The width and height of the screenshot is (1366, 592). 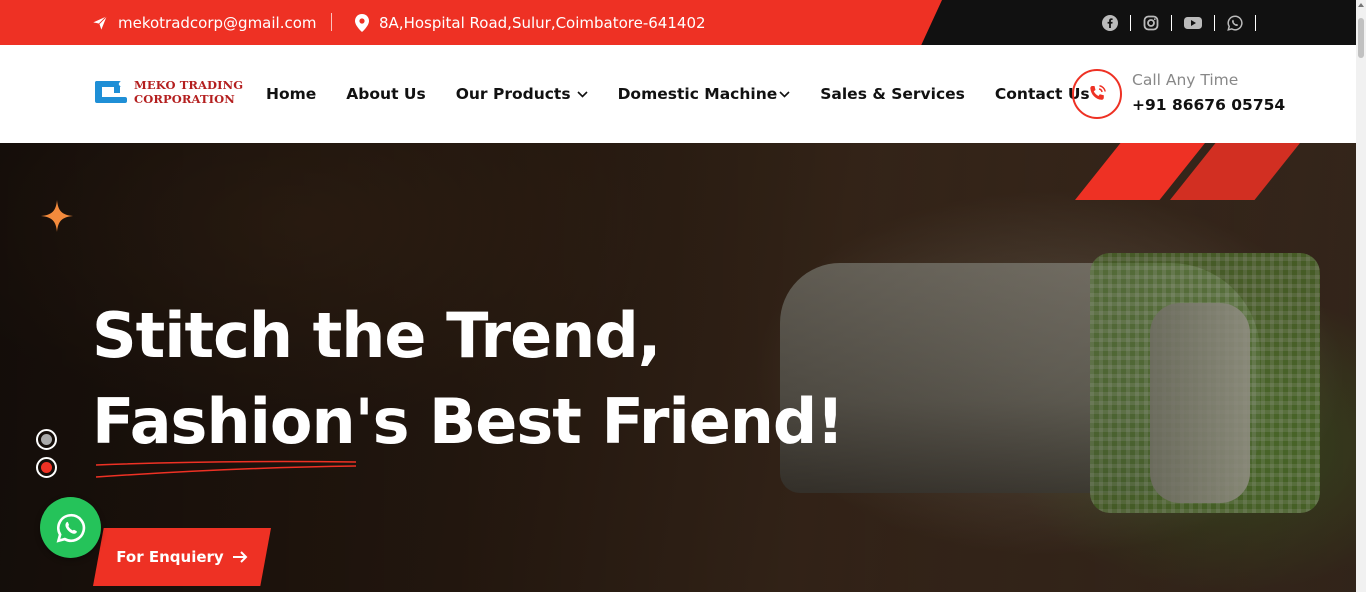 I want to click on page-scrollbar, so click(x=1361, y=296).